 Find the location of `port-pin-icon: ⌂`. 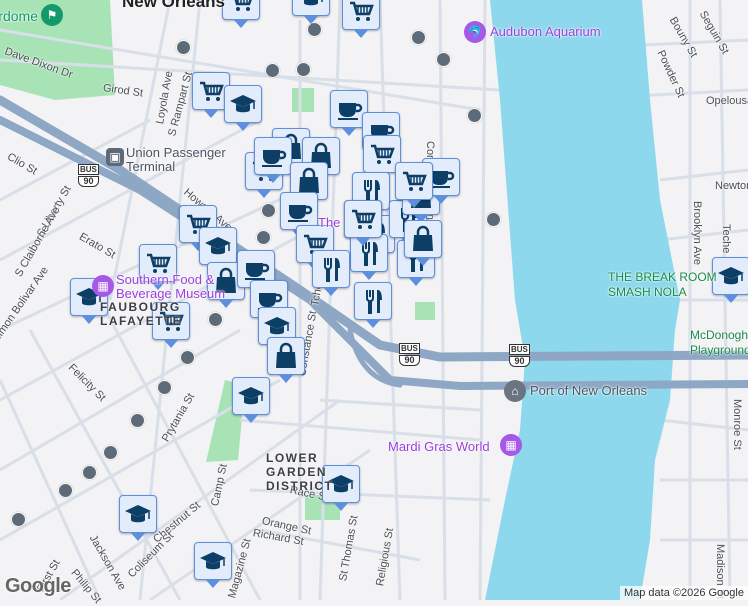

port-pin-icon: ⌂ is located at coordinates (515, 391).